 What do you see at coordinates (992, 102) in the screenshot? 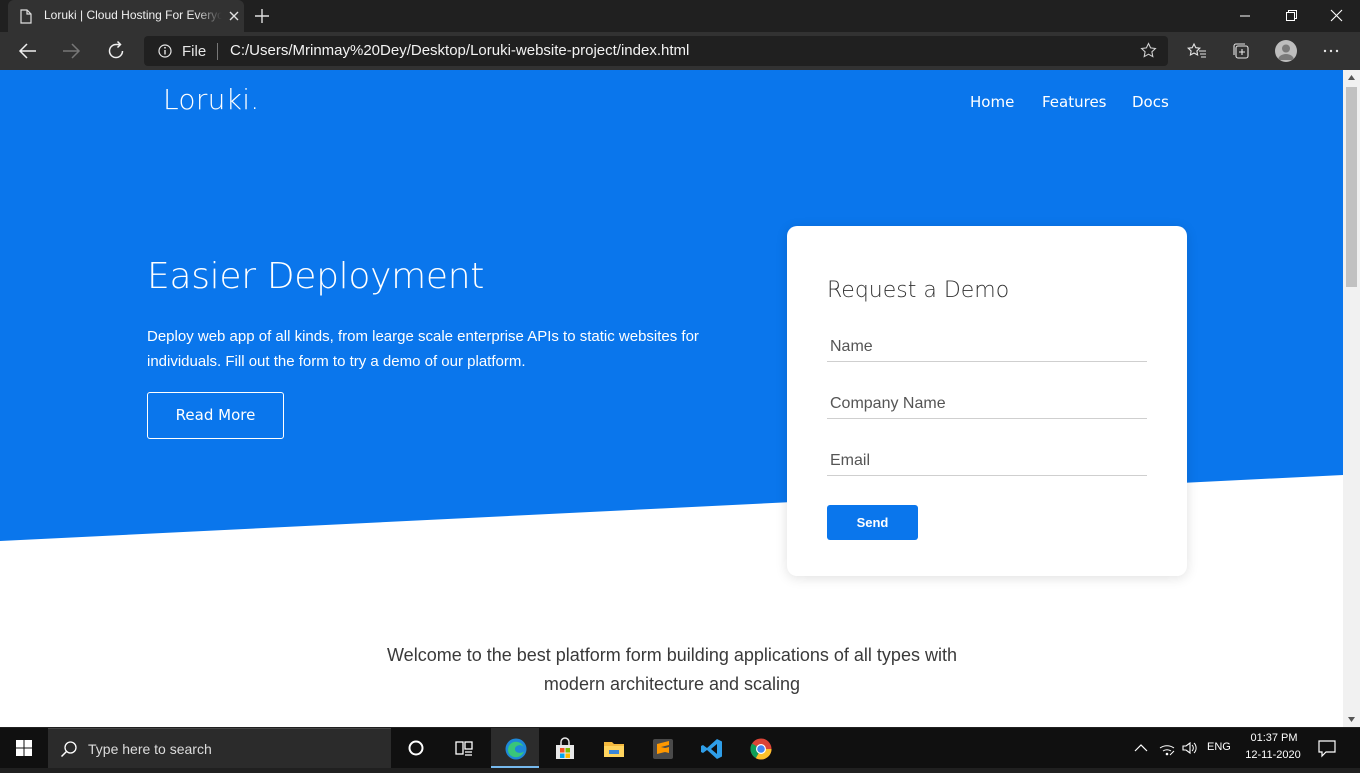
I see `nav-link-home: Home` at bounding box center [992, 102].